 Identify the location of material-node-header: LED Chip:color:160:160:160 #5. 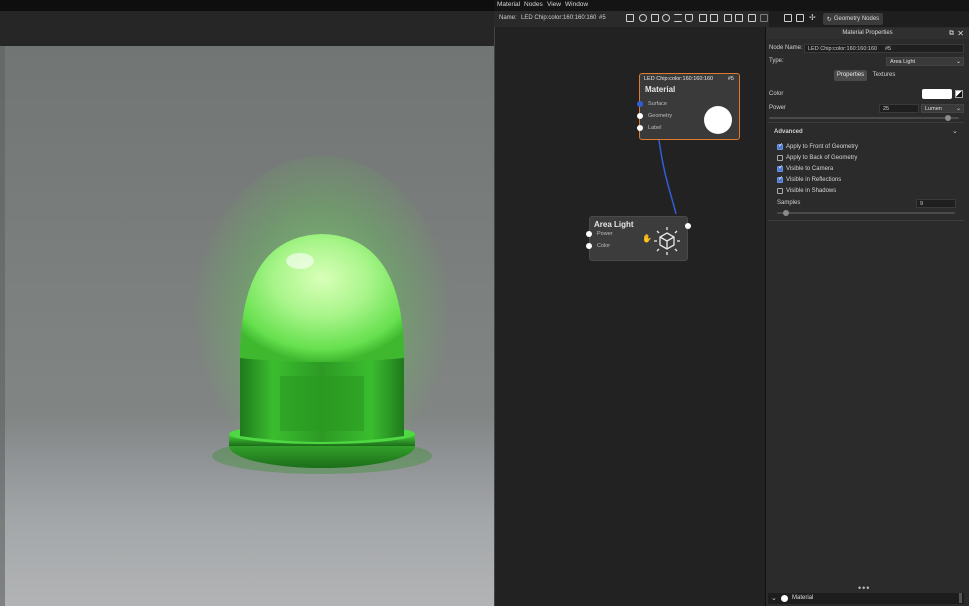
(689, 79).